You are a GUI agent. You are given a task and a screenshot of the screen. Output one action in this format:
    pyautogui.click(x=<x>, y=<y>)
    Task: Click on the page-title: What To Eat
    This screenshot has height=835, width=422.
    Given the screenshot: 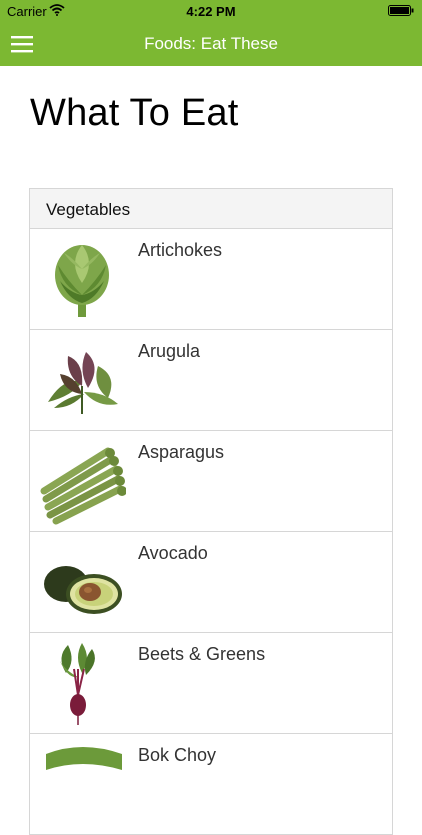 What is the action you would take?
    pyautogui.click(x=134, y=113)
    